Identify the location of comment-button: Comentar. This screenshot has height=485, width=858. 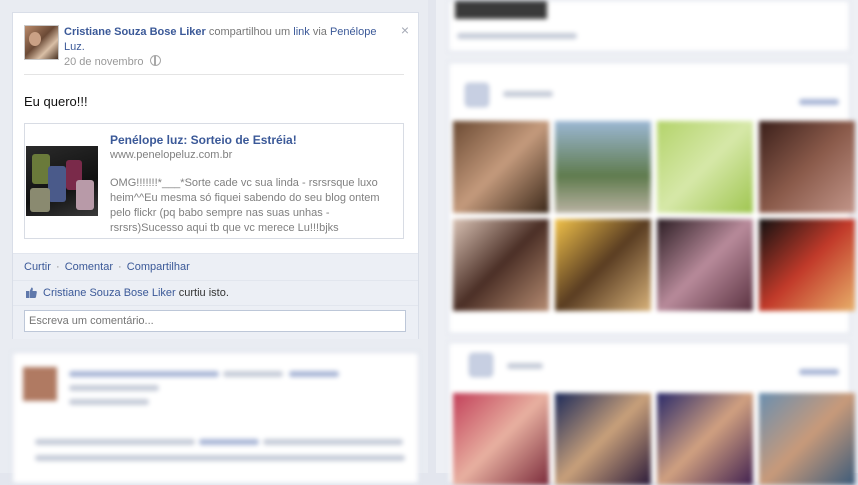
(89, 267).